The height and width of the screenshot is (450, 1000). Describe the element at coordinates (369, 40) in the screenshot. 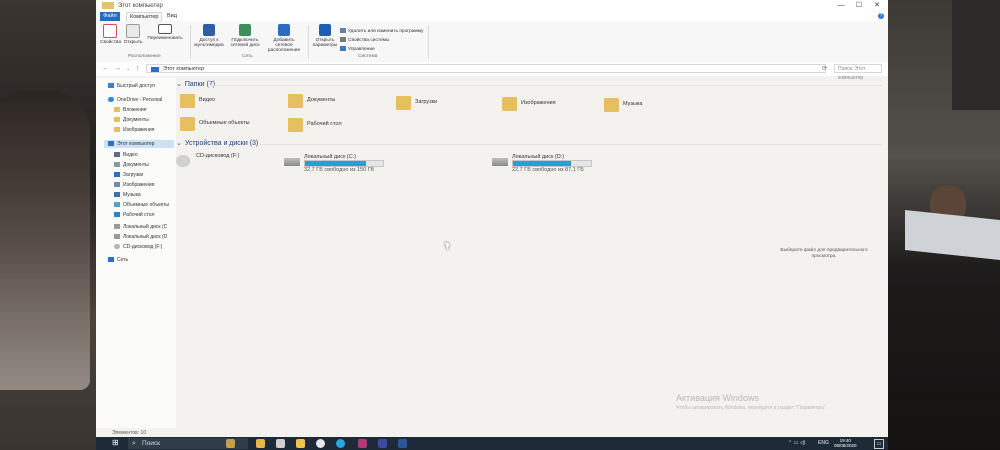

I see `system-properties-label: Свойства системы` at that location.